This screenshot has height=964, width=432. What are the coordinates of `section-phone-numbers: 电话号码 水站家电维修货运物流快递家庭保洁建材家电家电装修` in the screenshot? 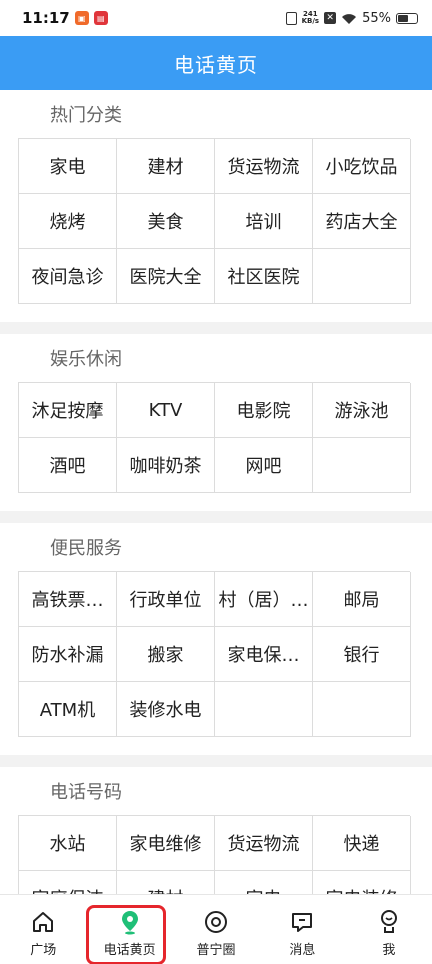 It's located at (216, 830).